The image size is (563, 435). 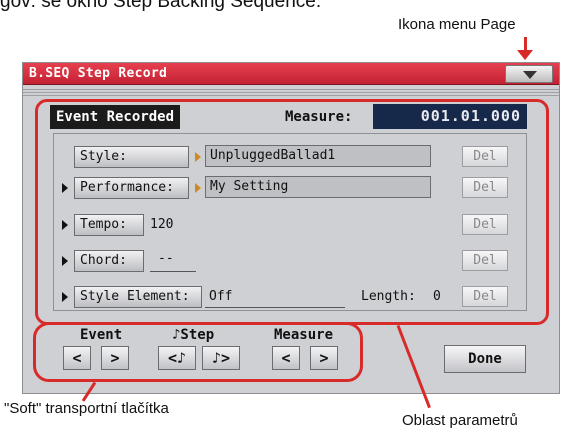 I want to click on page-menu-arrow-icon, so click(x=530, y=75).